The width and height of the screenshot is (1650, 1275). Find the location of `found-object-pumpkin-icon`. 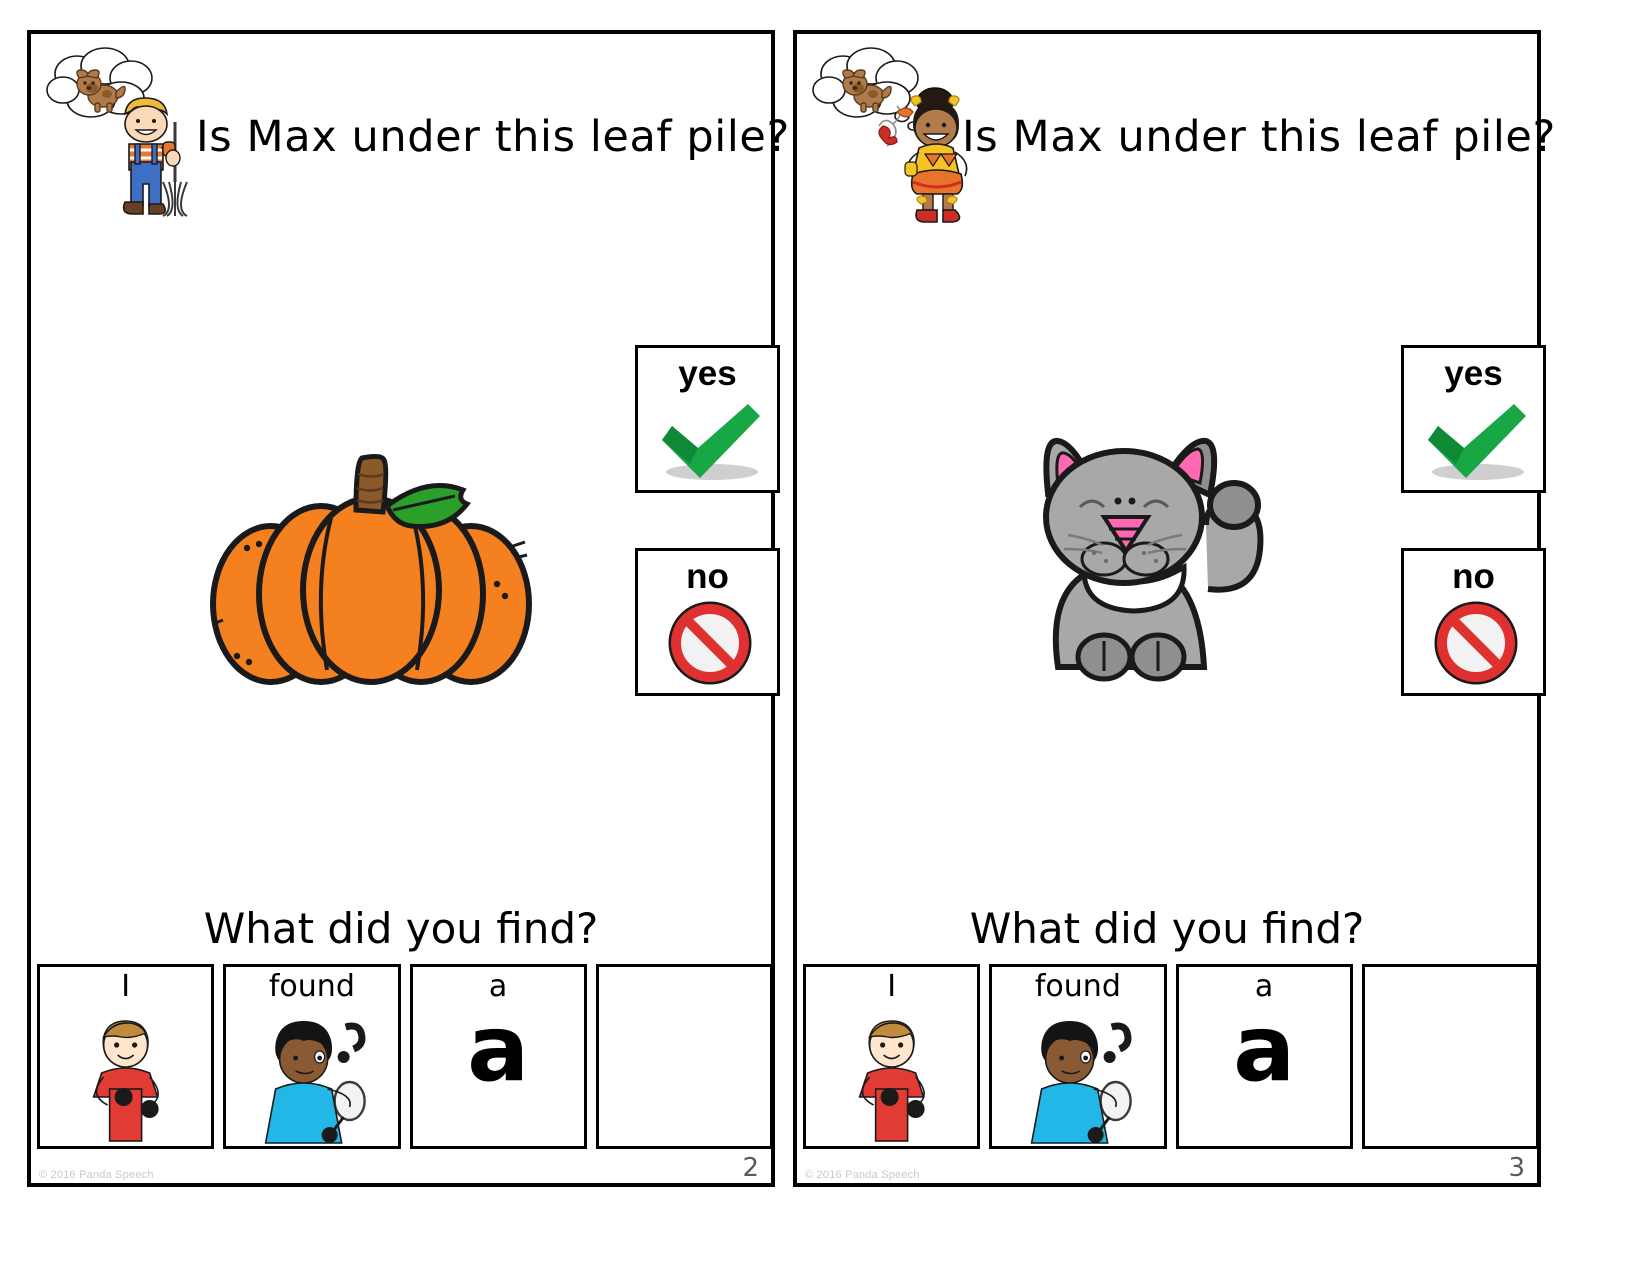

found-object-pumpkin-icon is located at coordinates (371, 564).